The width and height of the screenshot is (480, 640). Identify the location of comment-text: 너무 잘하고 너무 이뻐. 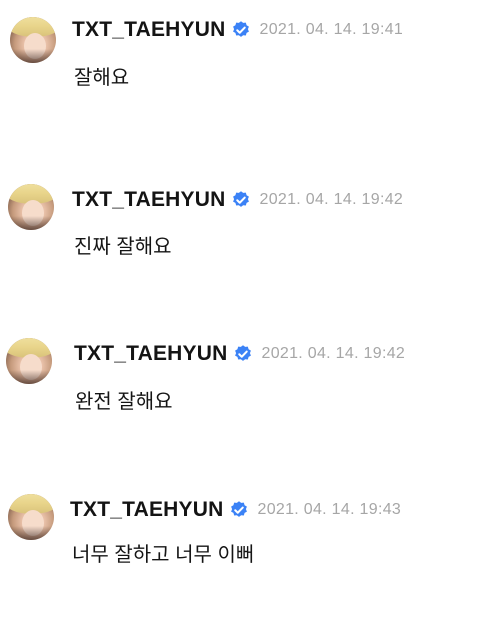
(163, 555).